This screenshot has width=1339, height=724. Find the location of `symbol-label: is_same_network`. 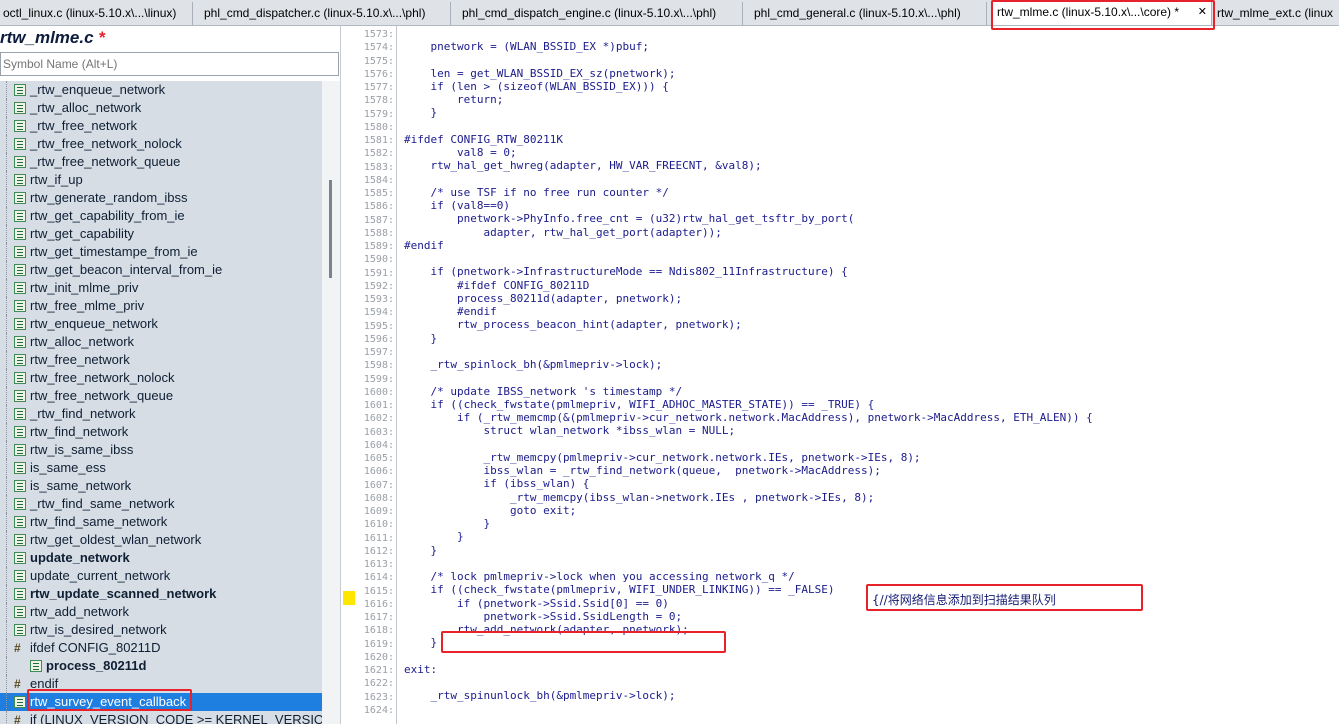

symbol-label: is_same_network is located at coordinates (81, 485).